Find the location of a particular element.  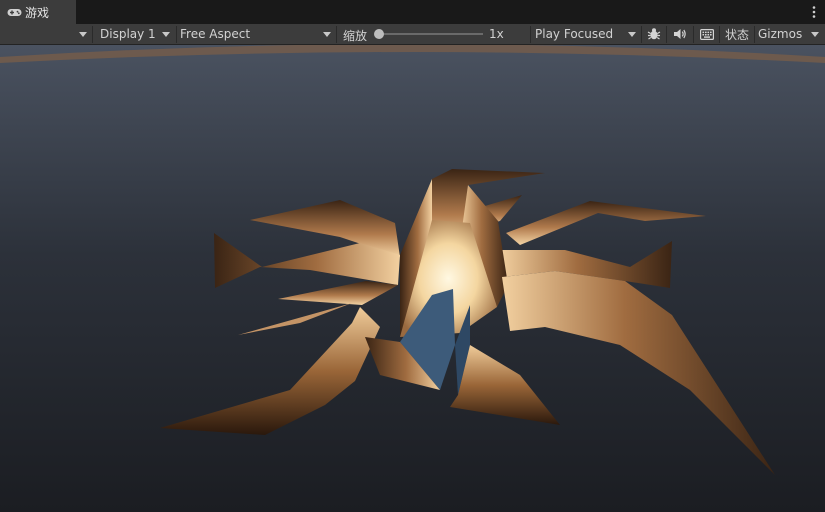

kebab-menu-icon is located at coordinates (814, 12).